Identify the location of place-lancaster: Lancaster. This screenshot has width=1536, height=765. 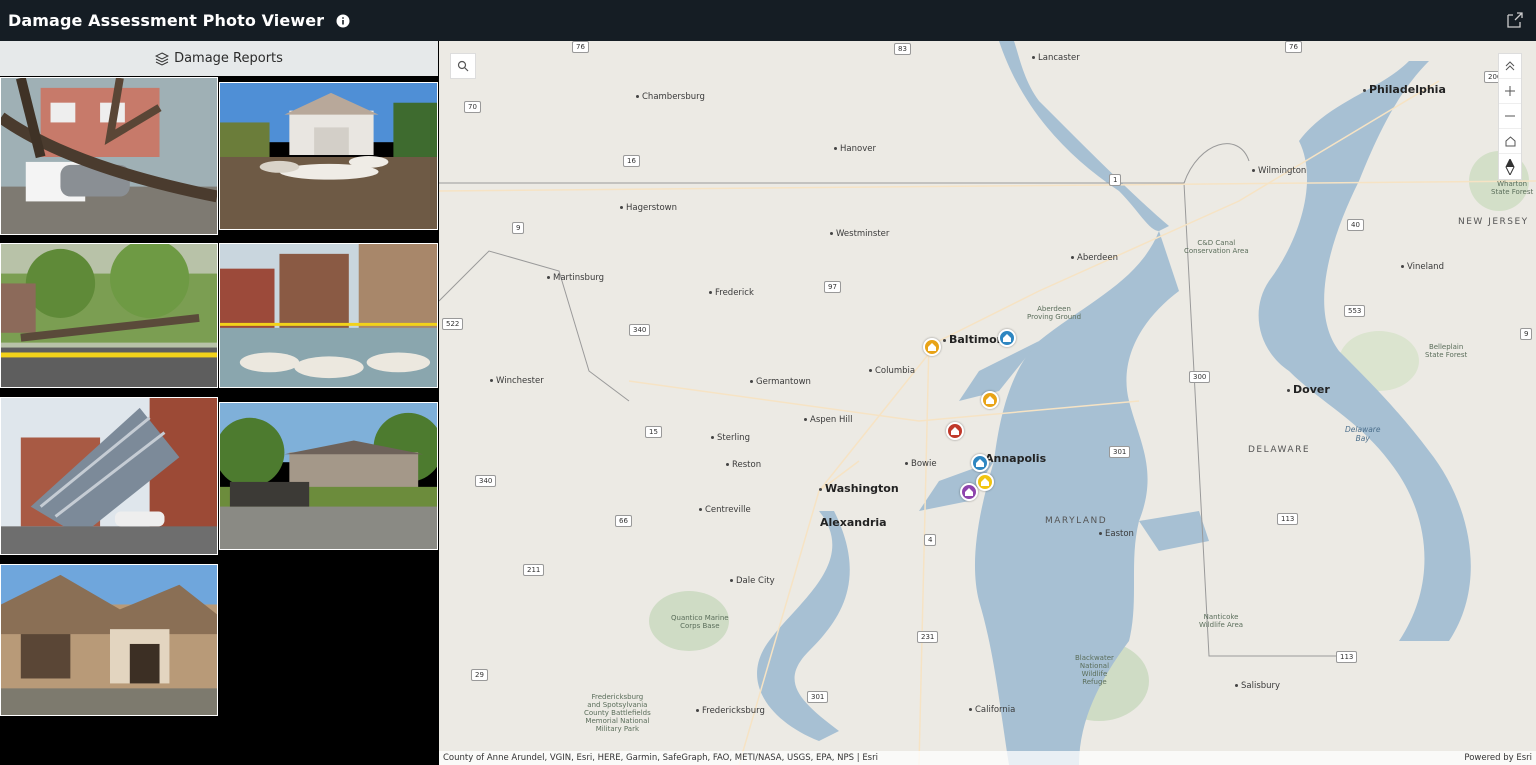
(1056, 58).